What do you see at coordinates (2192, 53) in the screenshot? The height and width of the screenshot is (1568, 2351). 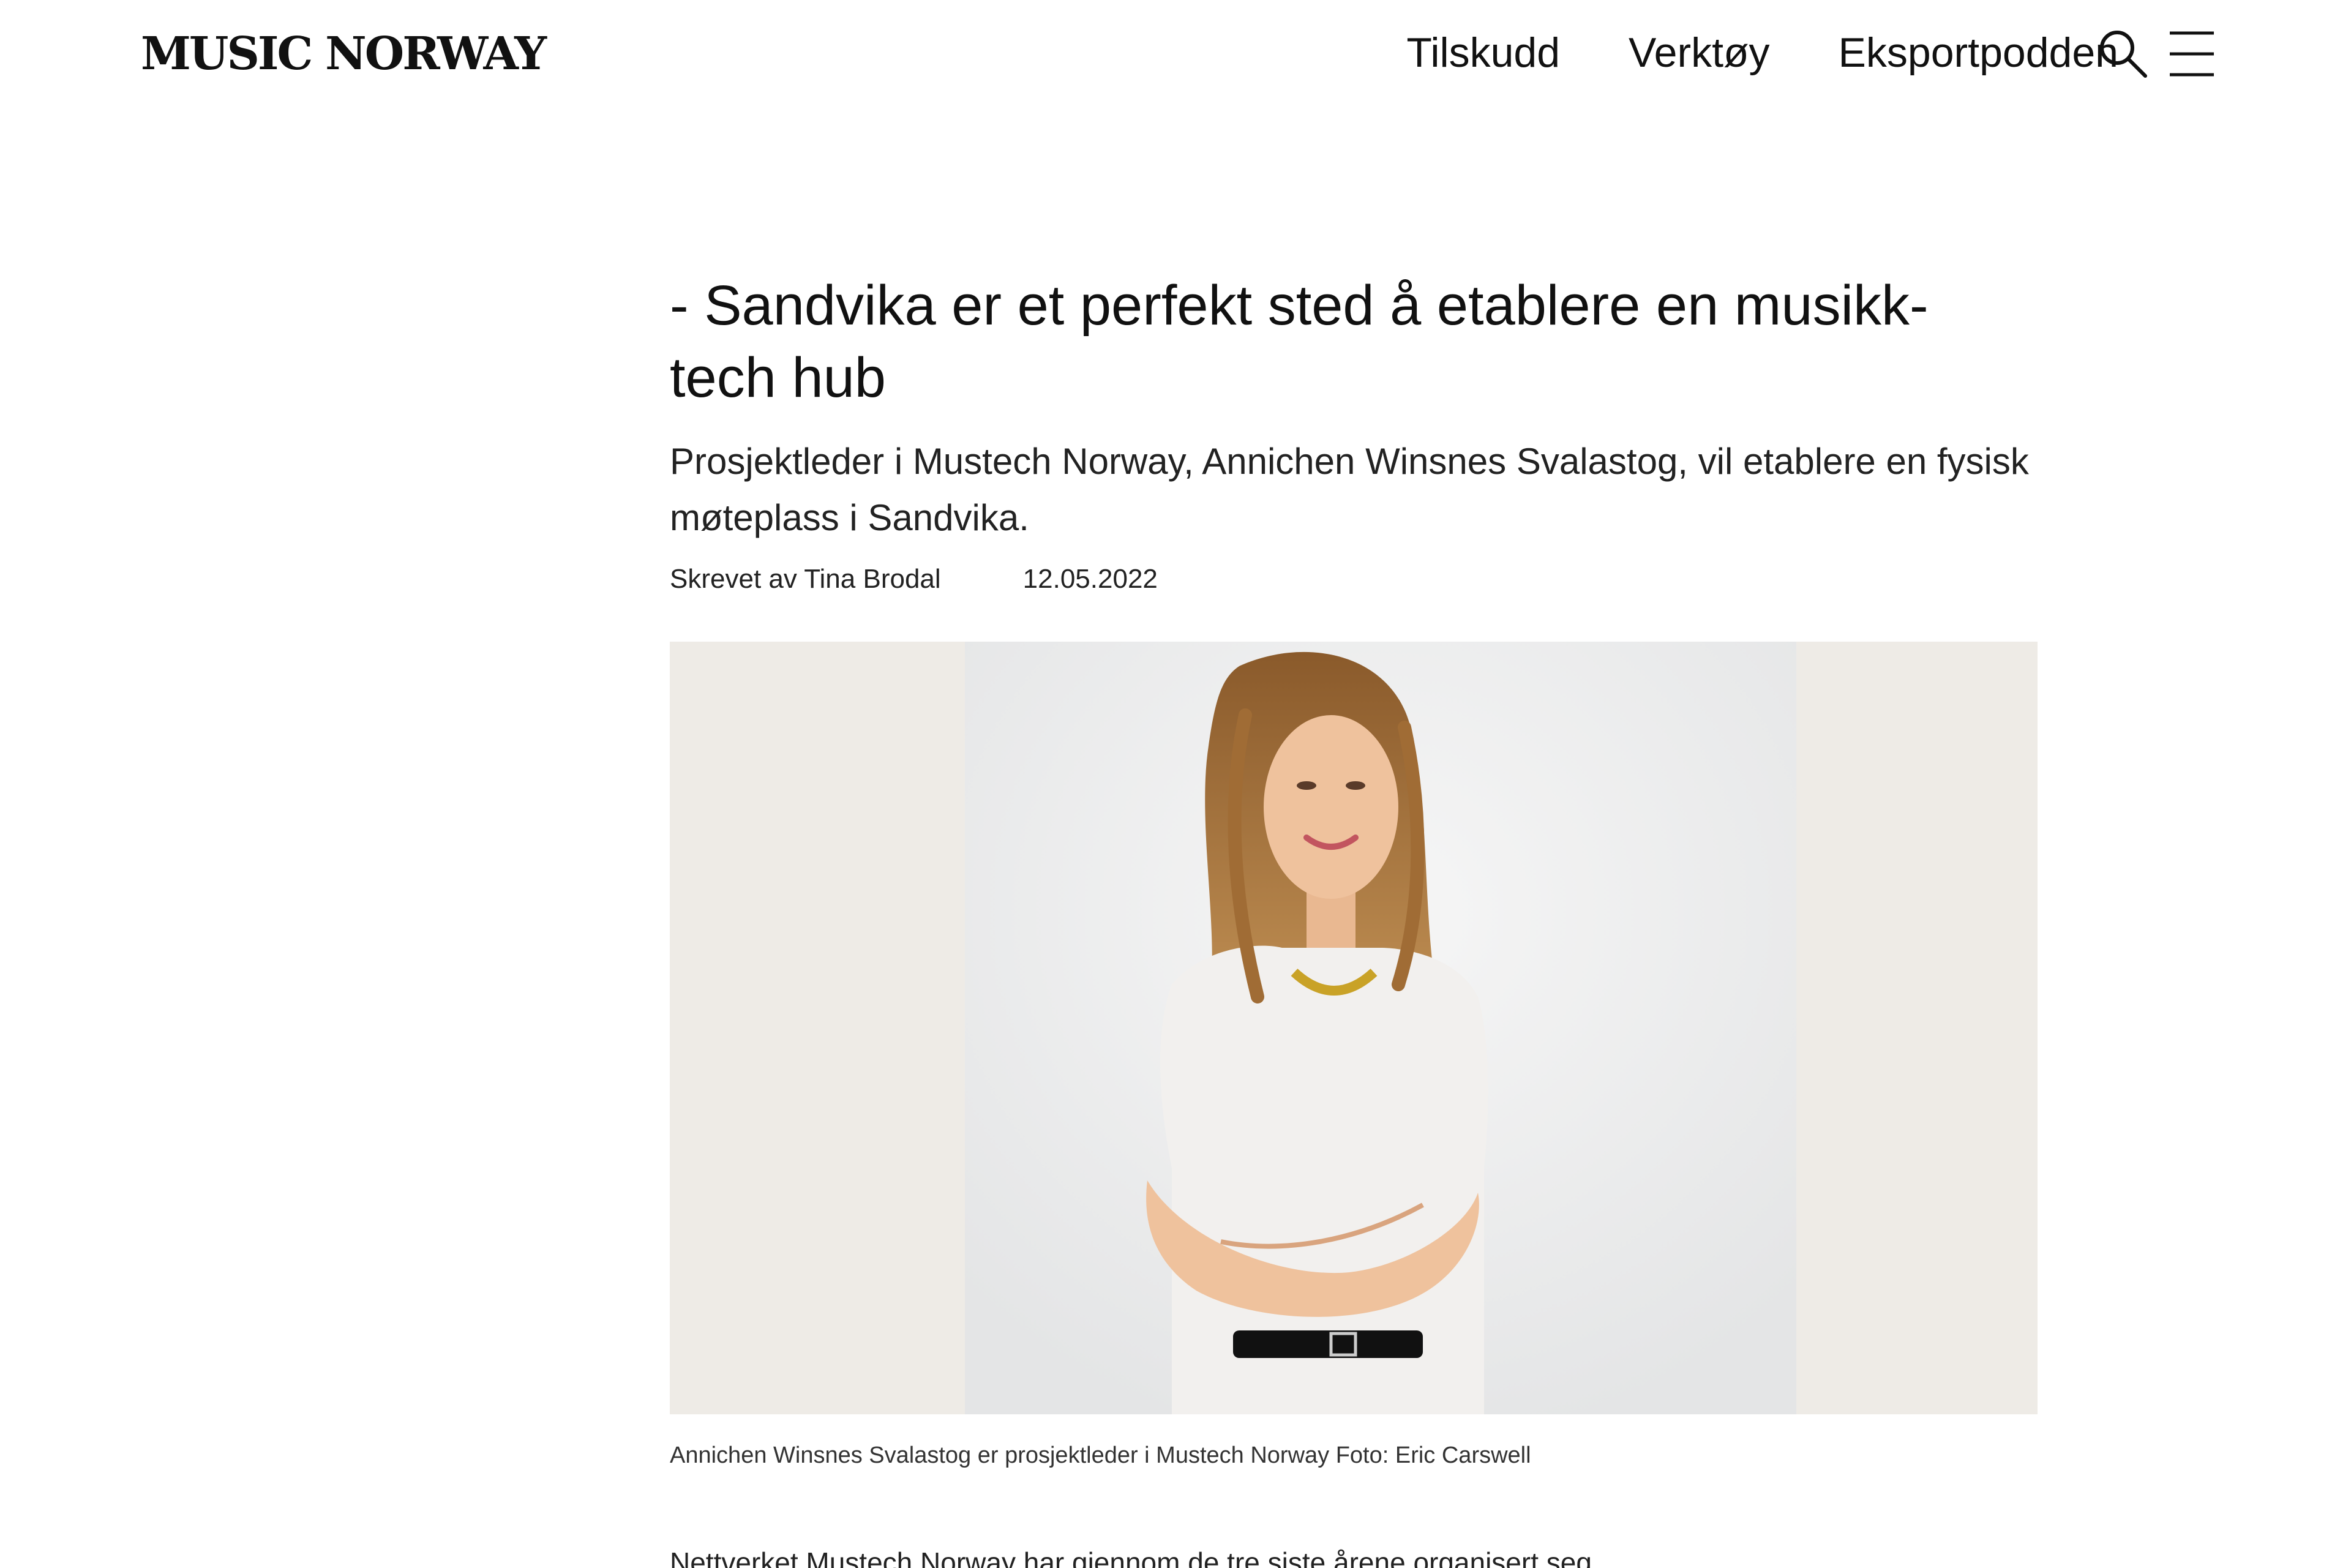 I see `hamburger-menu-icon` at bounding box center [2192, 53].